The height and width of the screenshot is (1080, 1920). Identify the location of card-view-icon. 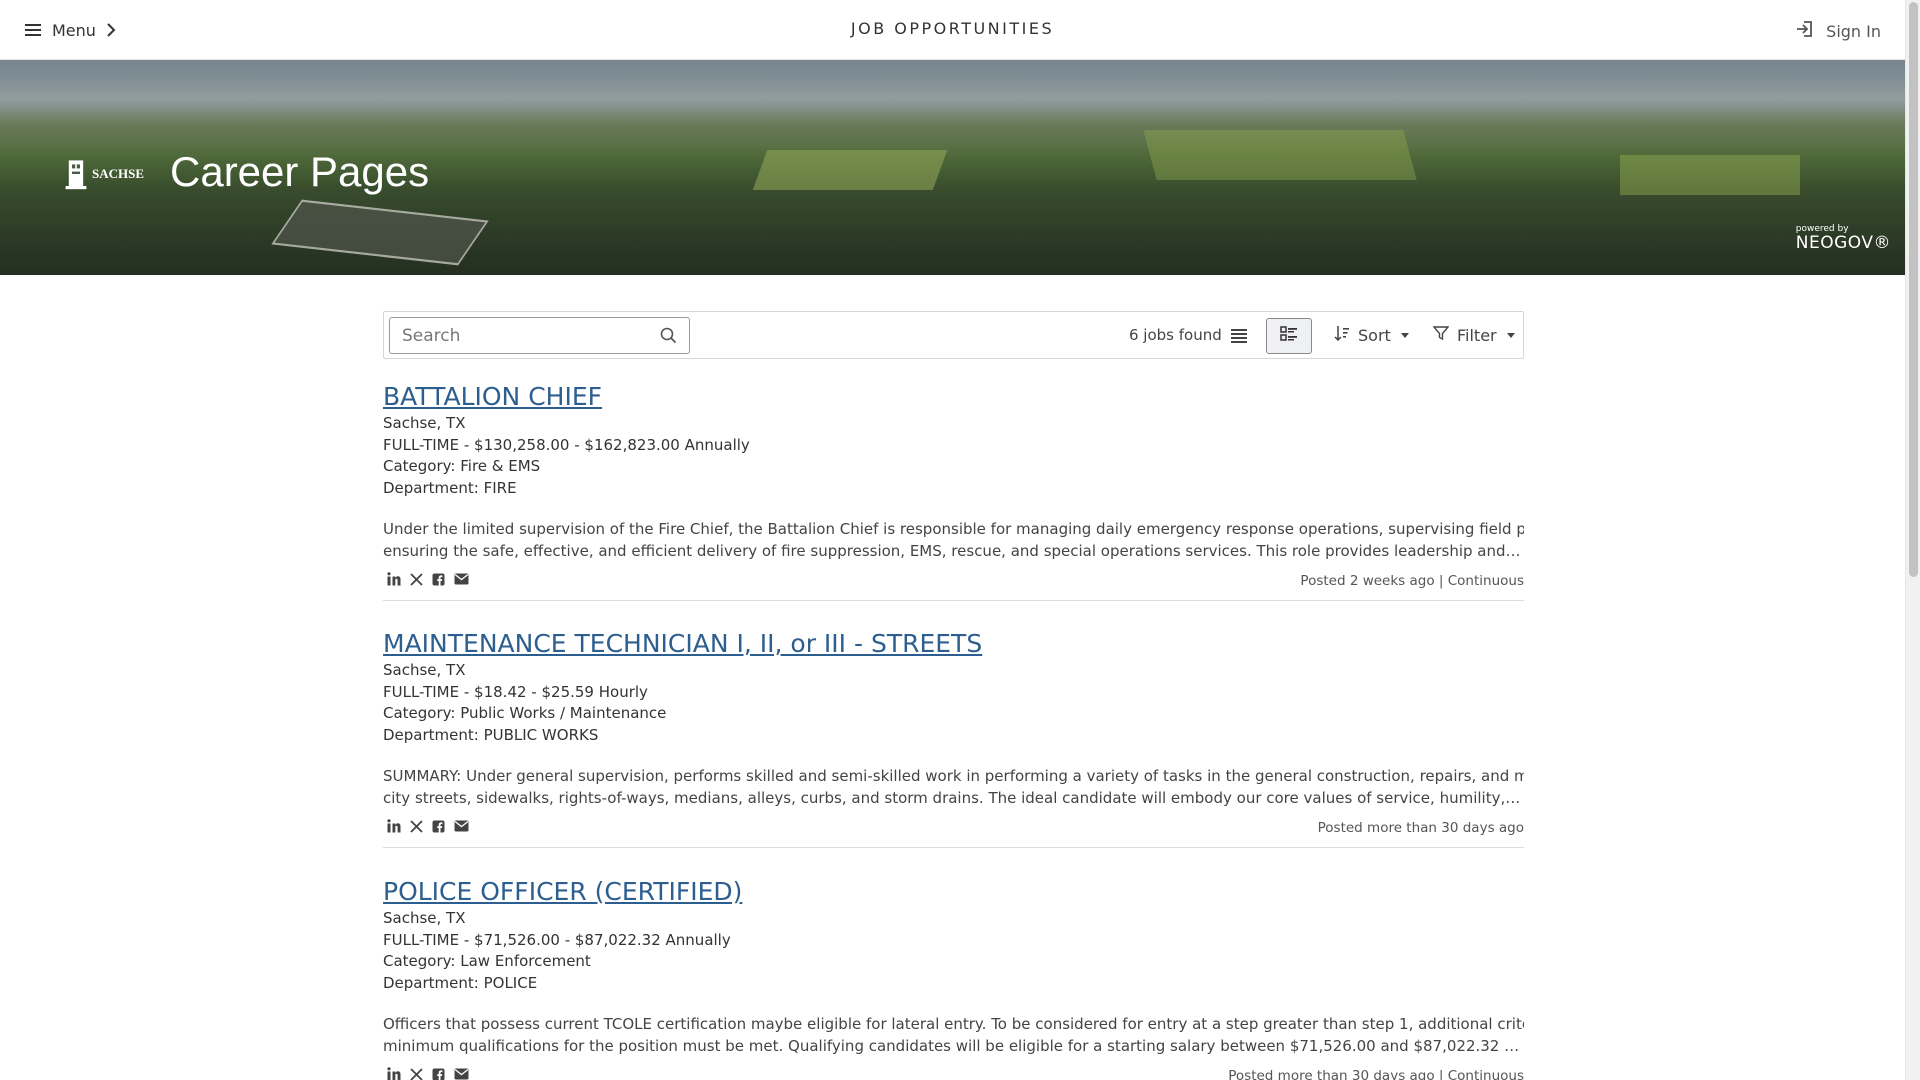
(1289, 336).